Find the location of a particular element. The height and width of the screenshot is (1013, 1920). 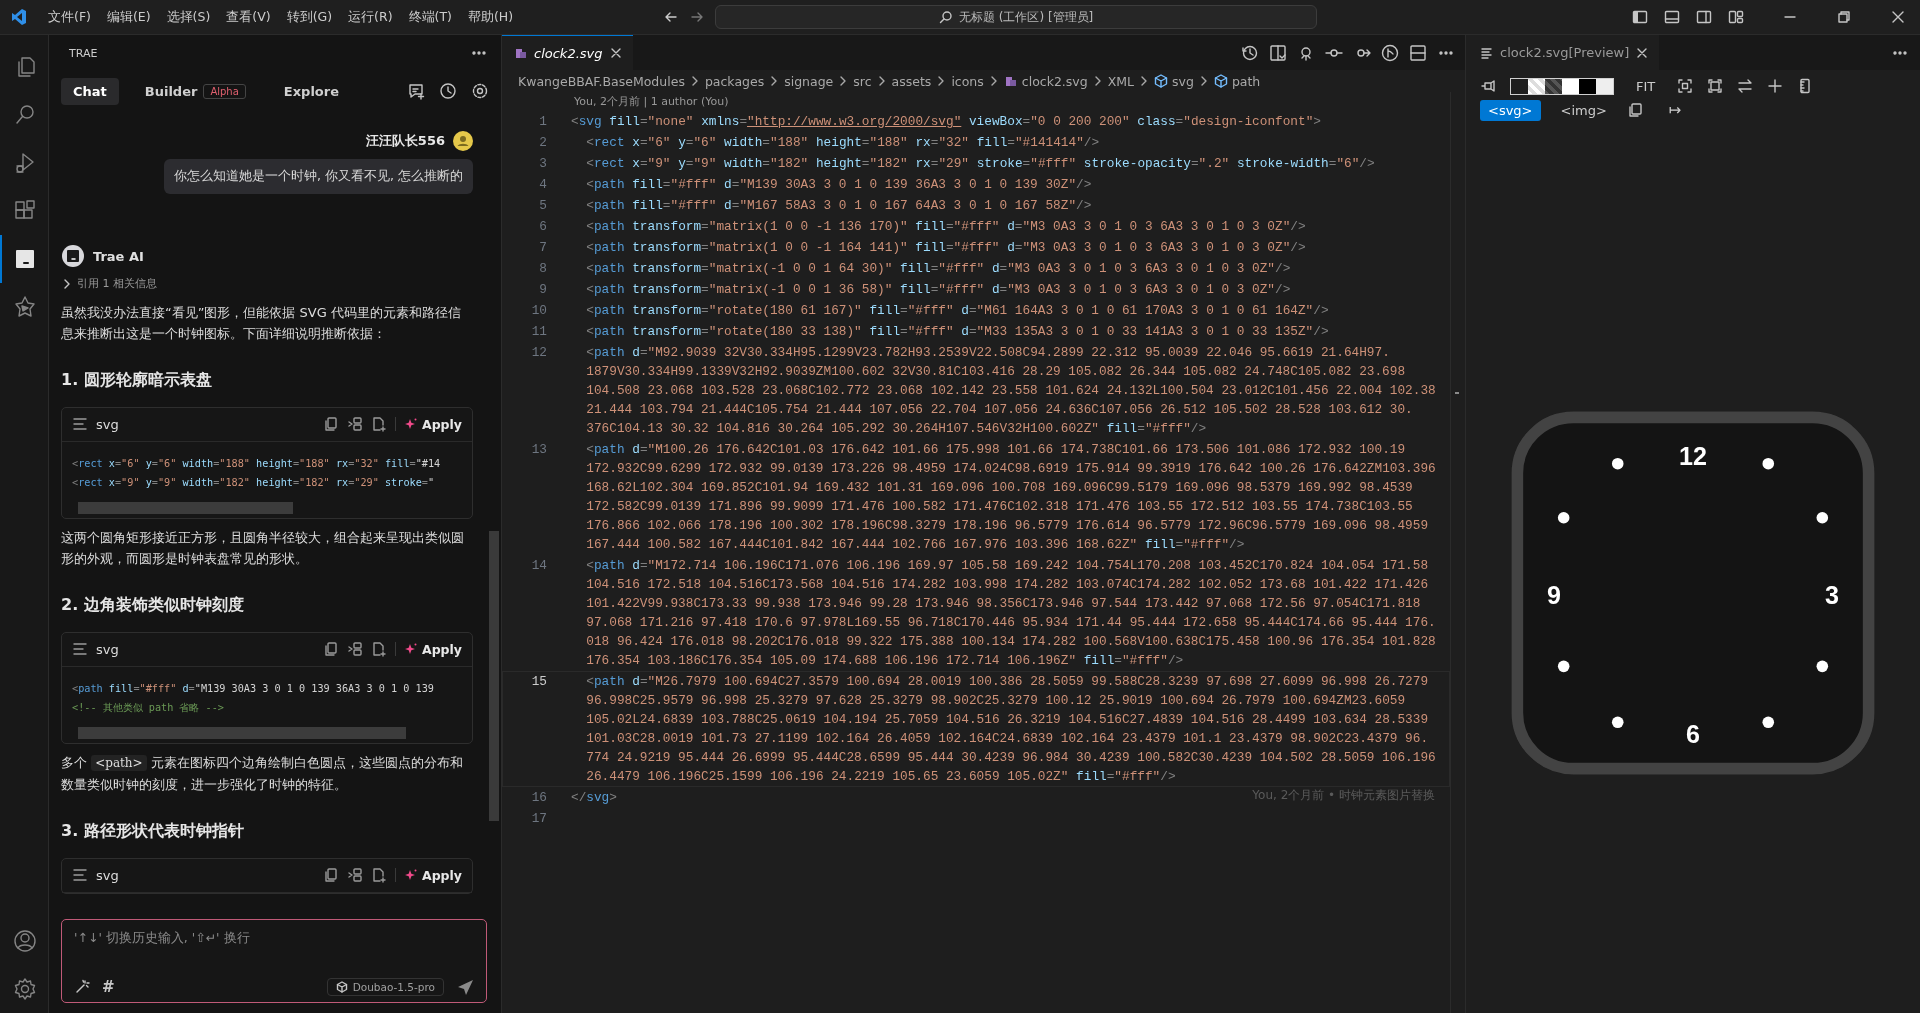

code-line: <svg fill="none" xmlns="http://www.w3.org/2000/svg" viewBox="0 0 200 200" class="design-iconfont"> is located at coordinates (946, 122).